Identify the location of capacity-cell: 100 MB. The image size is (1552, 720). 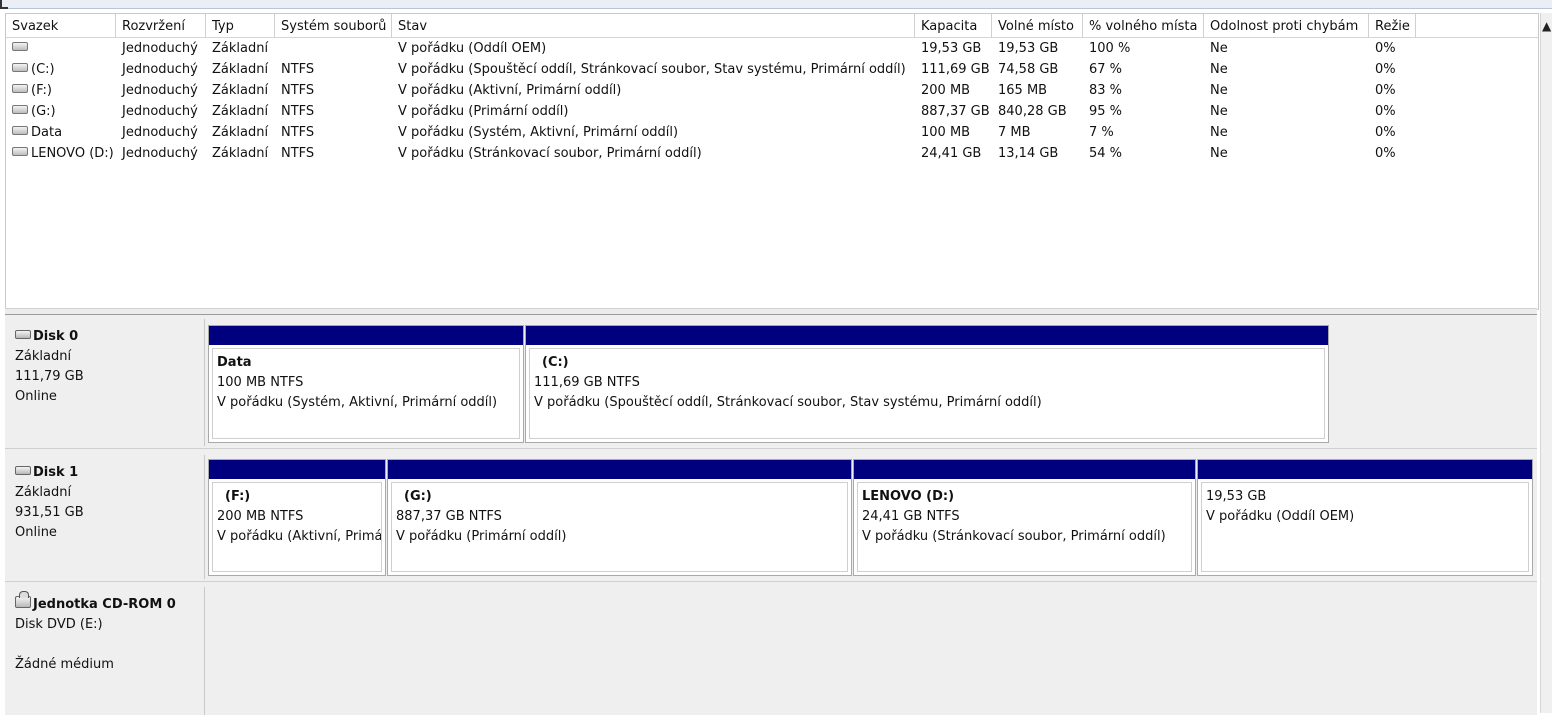
(946, 132).